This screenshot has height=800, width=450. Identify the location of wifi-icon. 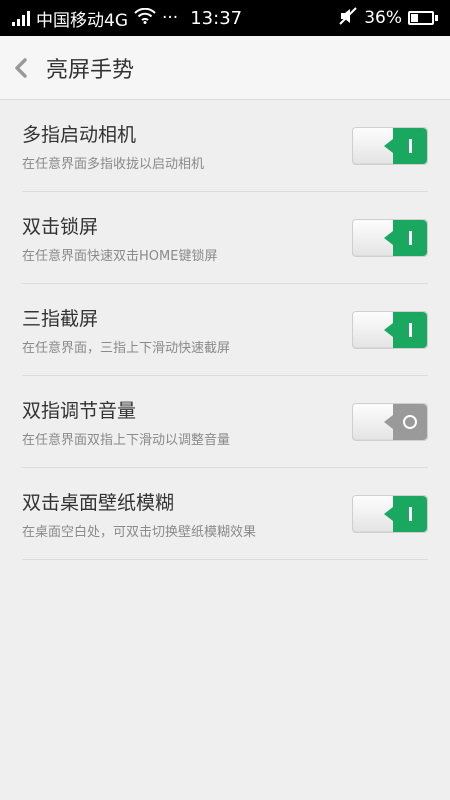
(145, 18).